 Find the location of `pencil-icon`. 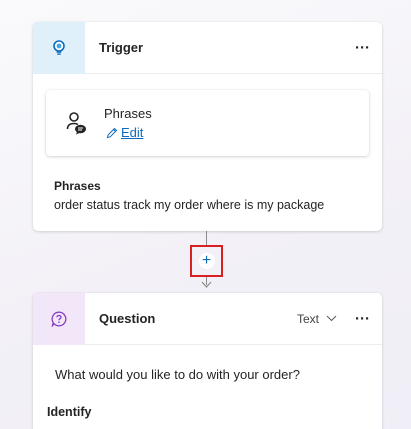

pencil-icon is located at coordinates (112, 132).